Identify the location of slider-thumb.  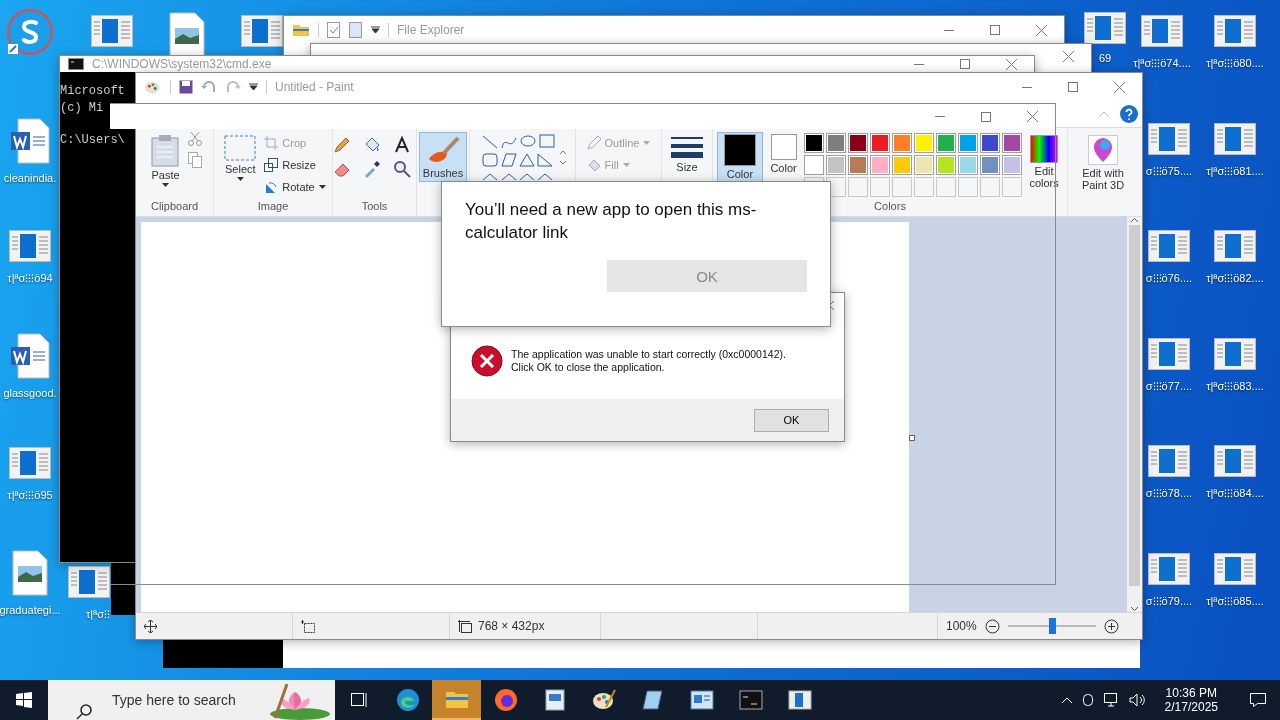
(1052, 626).